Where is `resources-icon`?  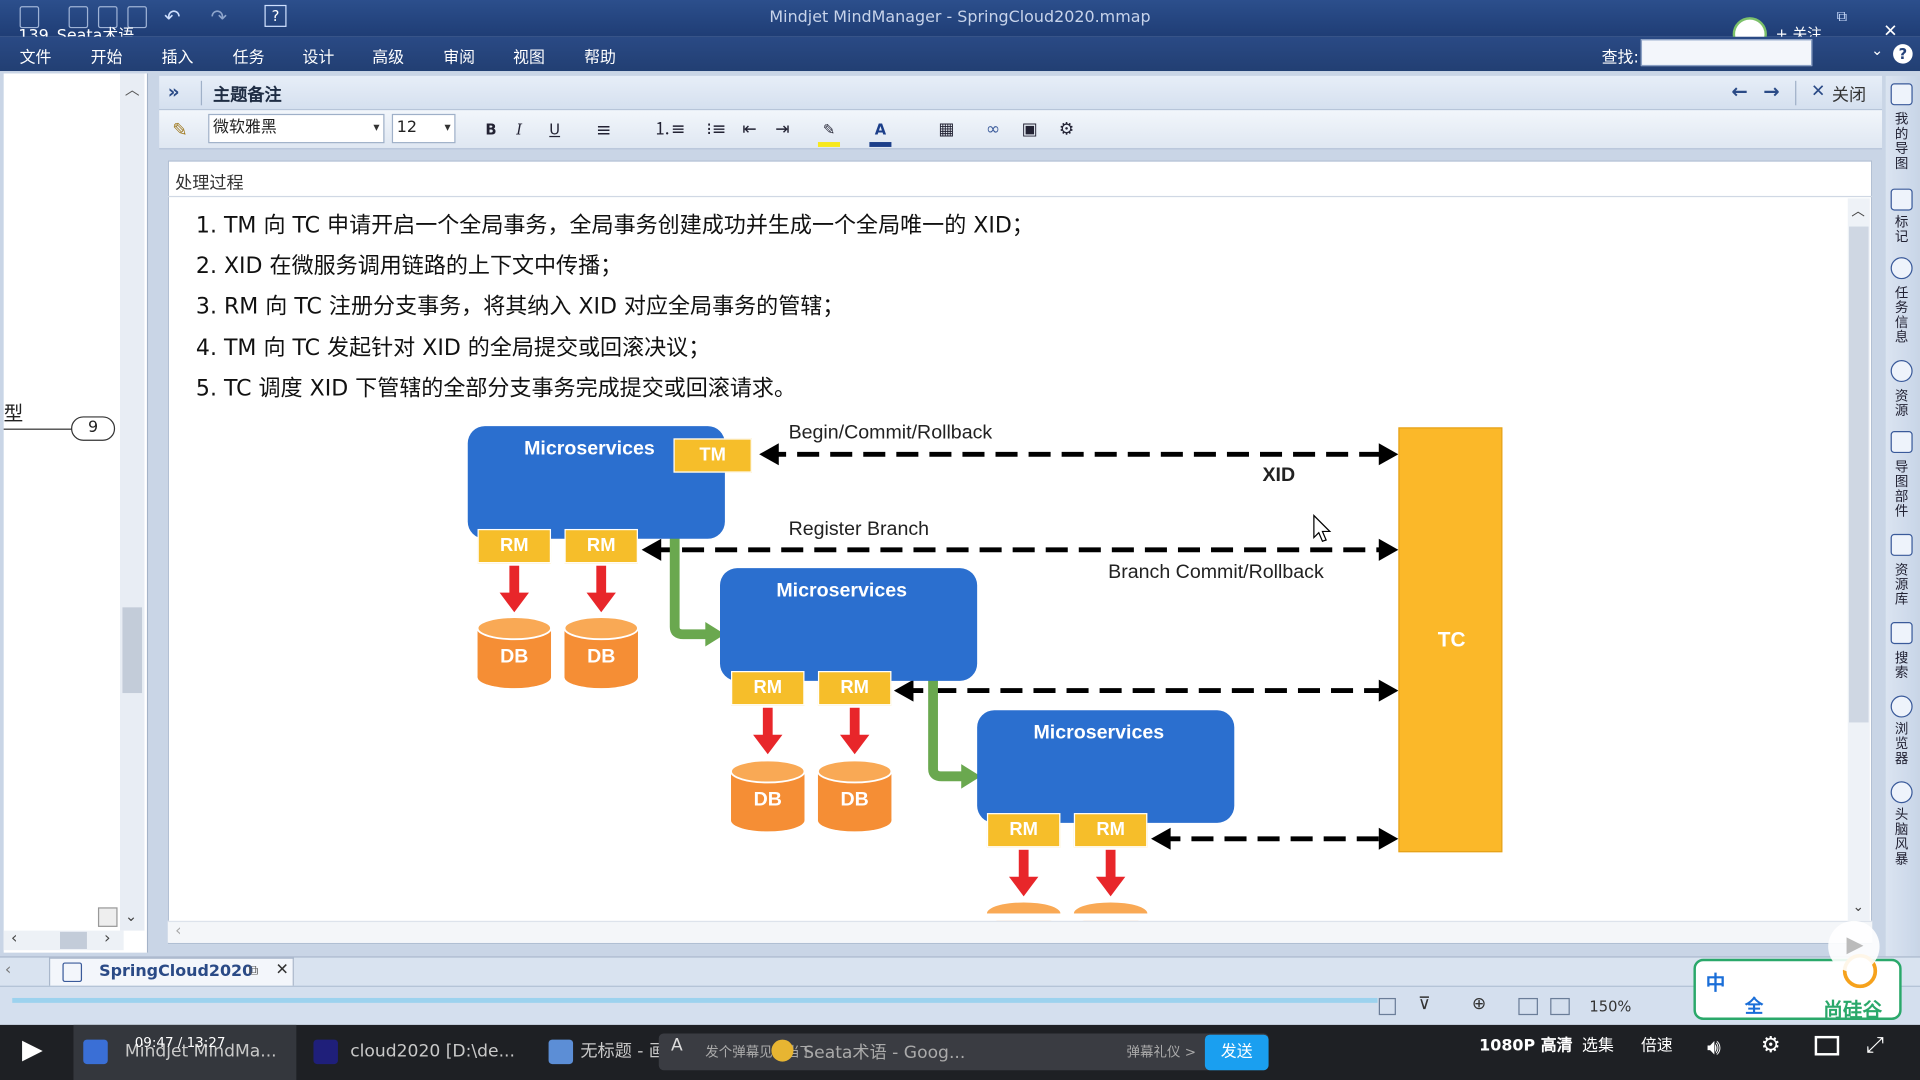
resources-icon is located at coordinates (1901, 371).